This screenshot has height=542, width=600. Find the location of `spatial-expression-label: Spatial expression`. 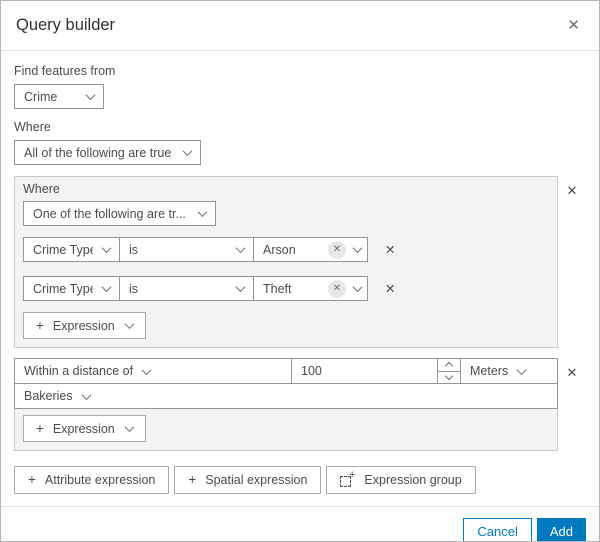

spatial-expression-label: Spatial expression is located at coordinates (256, 480).